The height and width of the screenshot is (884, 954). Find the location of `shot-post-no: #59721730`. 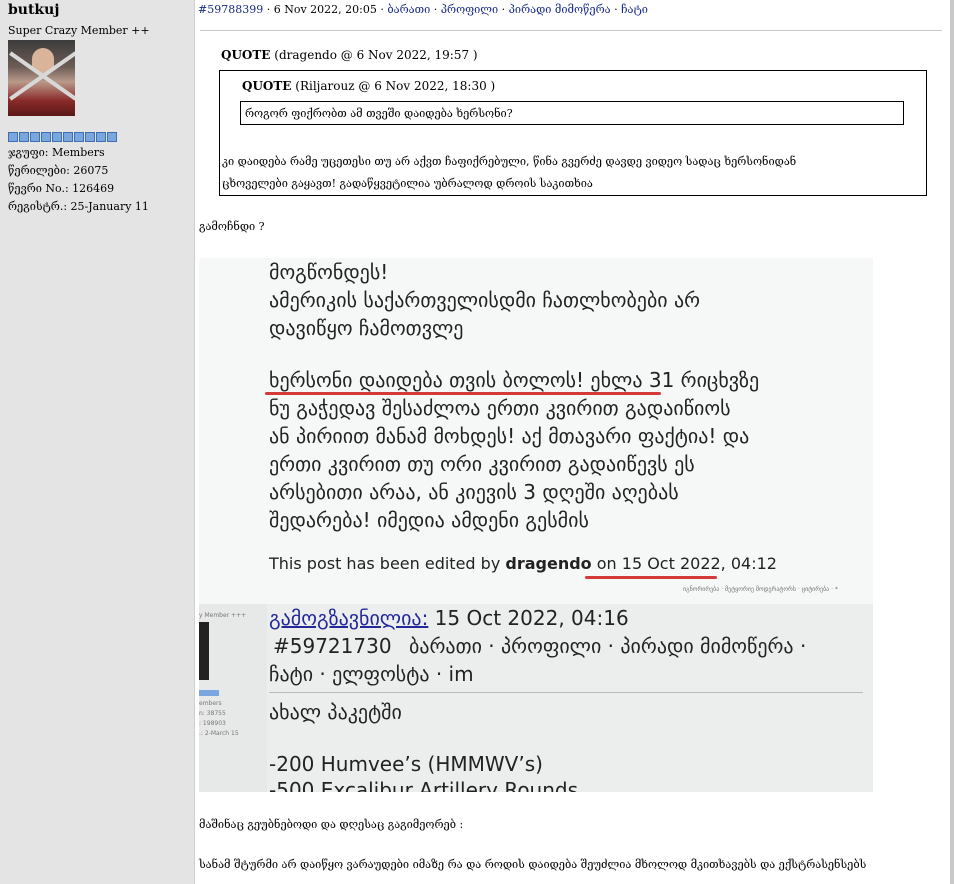

shot-post-no: #59721730 is located at coordinates (332, 646).